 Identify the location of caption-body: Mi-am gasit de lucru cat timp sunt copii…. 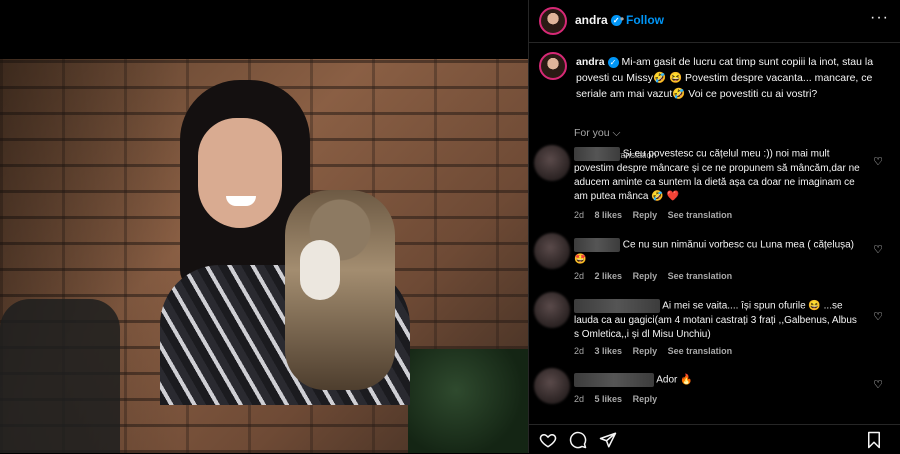
(725, 78).